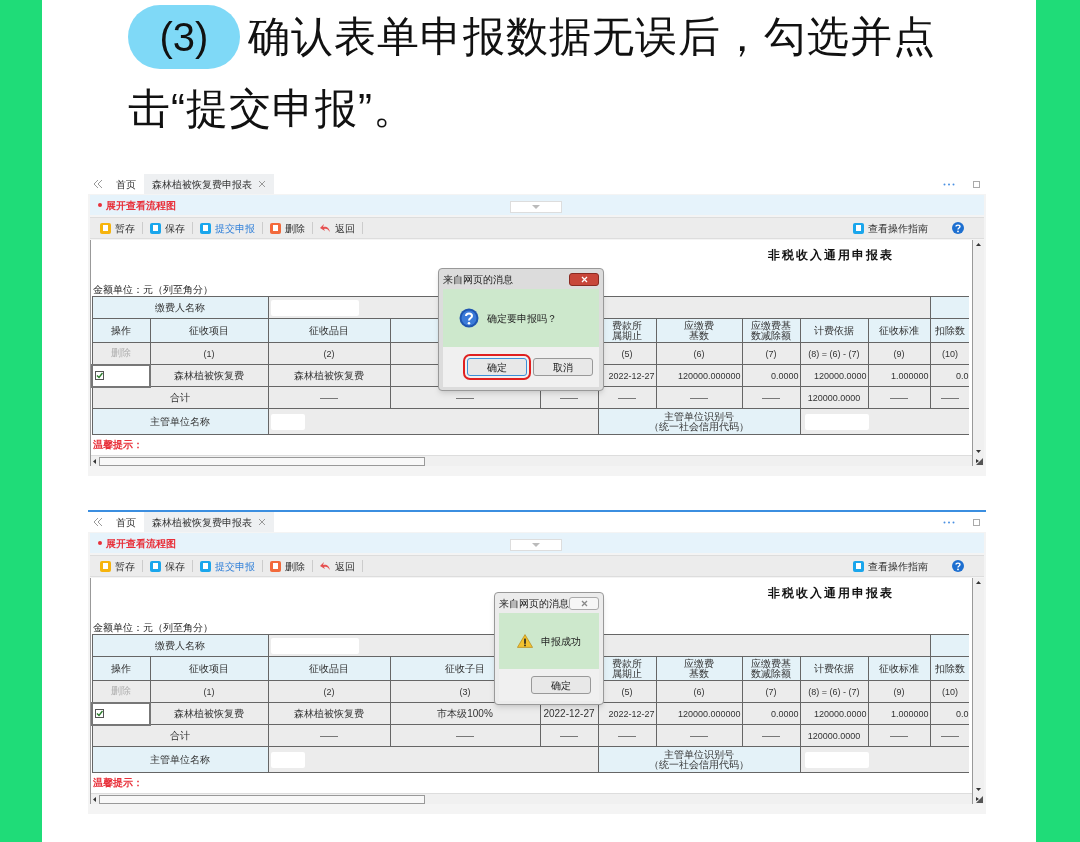 The width and height of the screenshot is (1080, 842). I want to click on question-icon, so click(469, 318).